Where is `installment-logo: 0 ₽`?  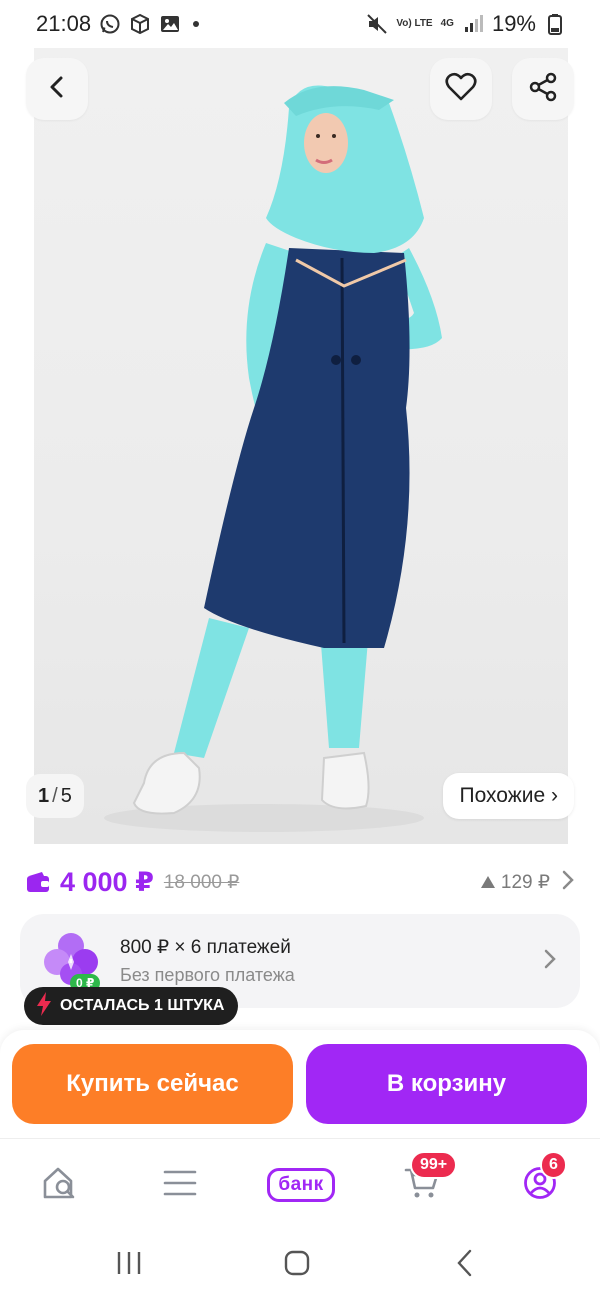
installment-logo: 0 ₽ is located at coordinates (71, 961).